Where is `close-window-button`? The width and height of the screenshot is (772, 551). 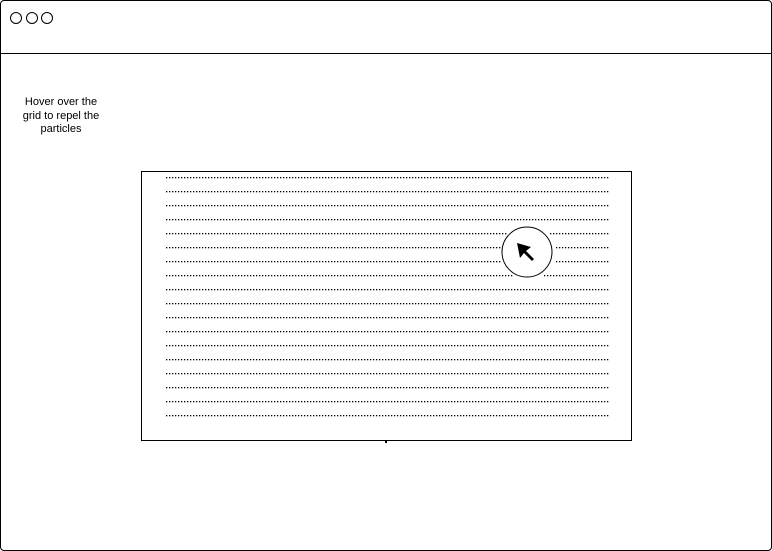 close-window-button is located at coordinates (16, 18).